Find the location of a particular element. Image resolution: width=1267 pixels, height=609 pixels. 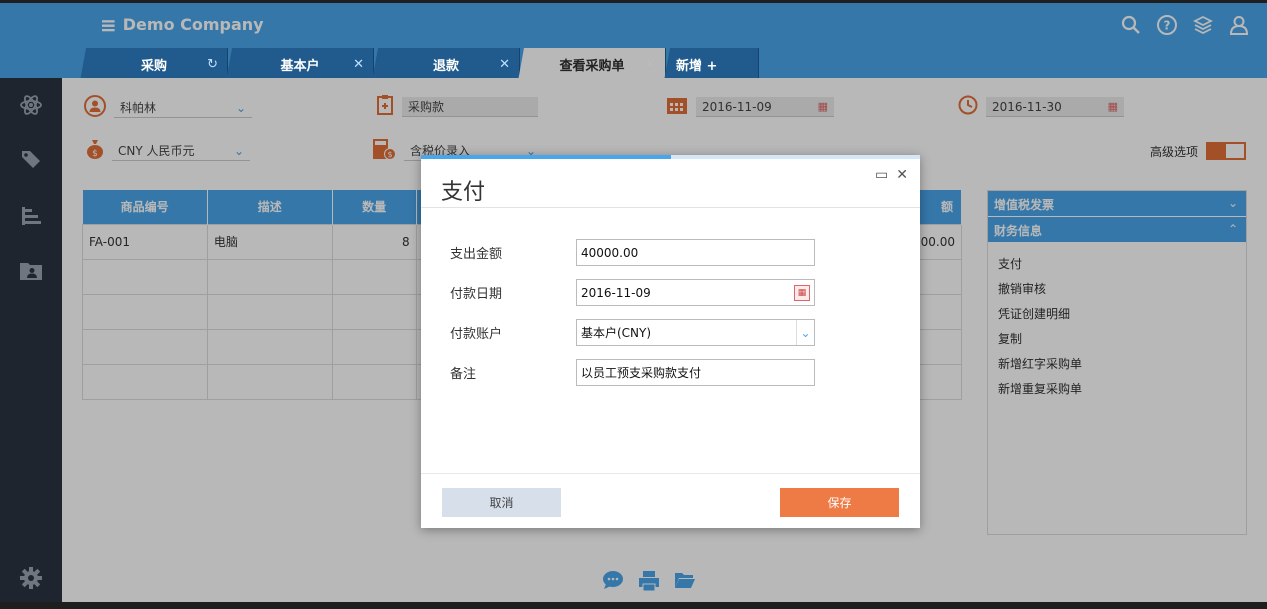

amount-input: 40000.00 is located at coordinates (695, 252).